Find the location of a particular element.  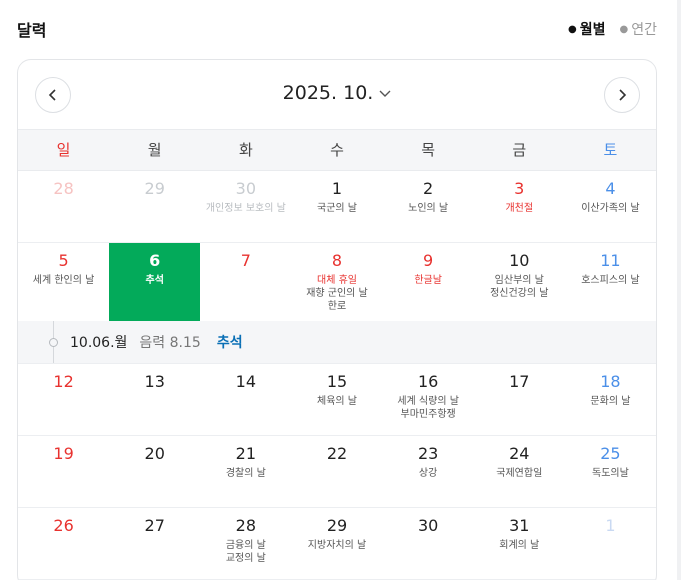

next-month-button is located at coordinates (622, 95).